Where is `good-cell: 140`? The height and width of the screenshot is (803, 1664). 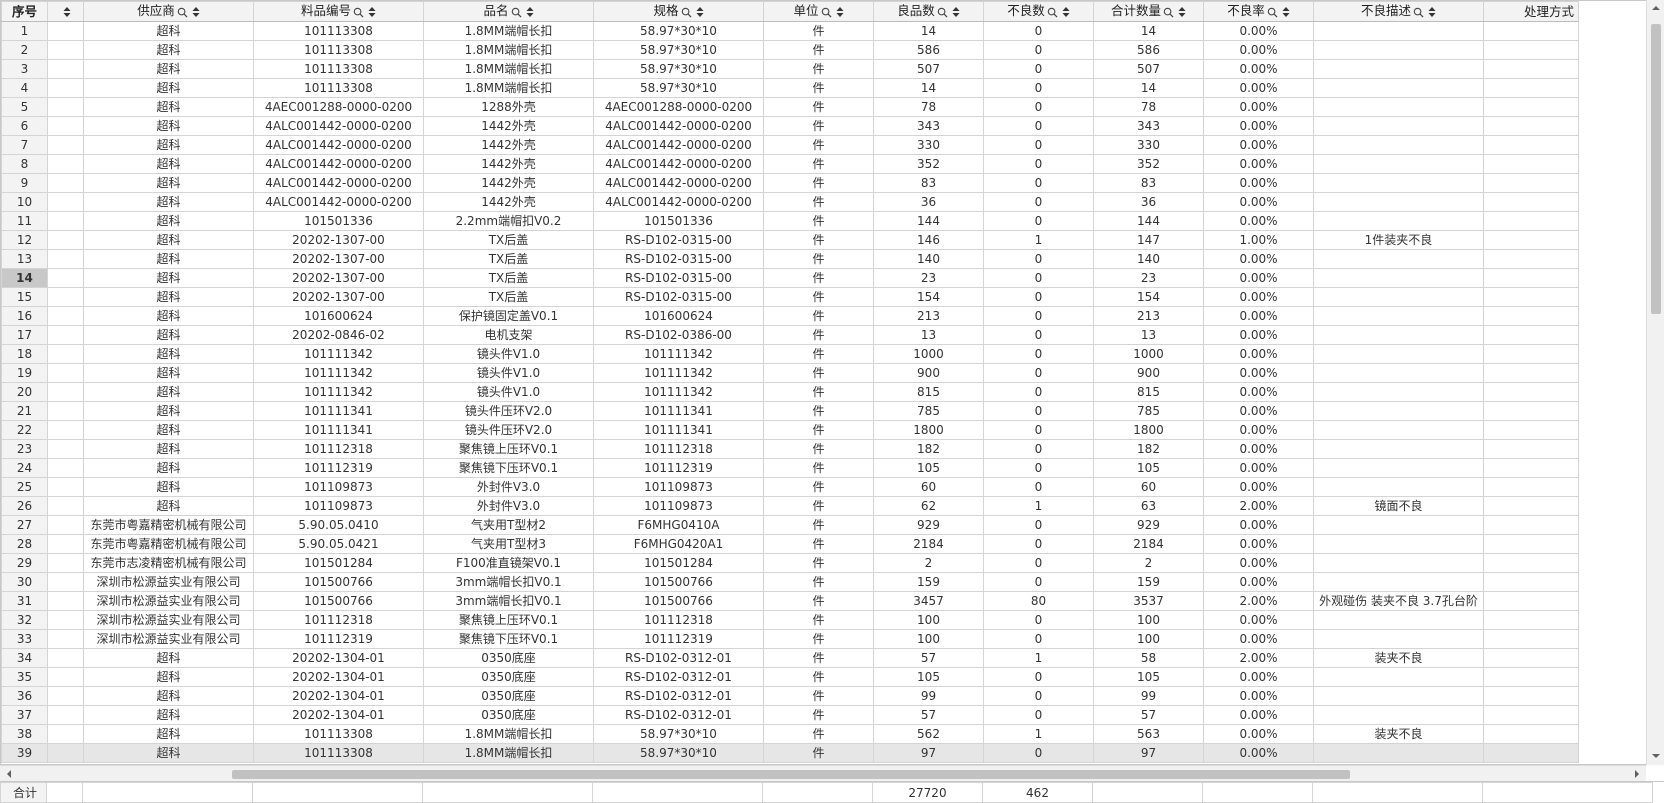 good-cell: 140 is located at coordinates (928, 259).